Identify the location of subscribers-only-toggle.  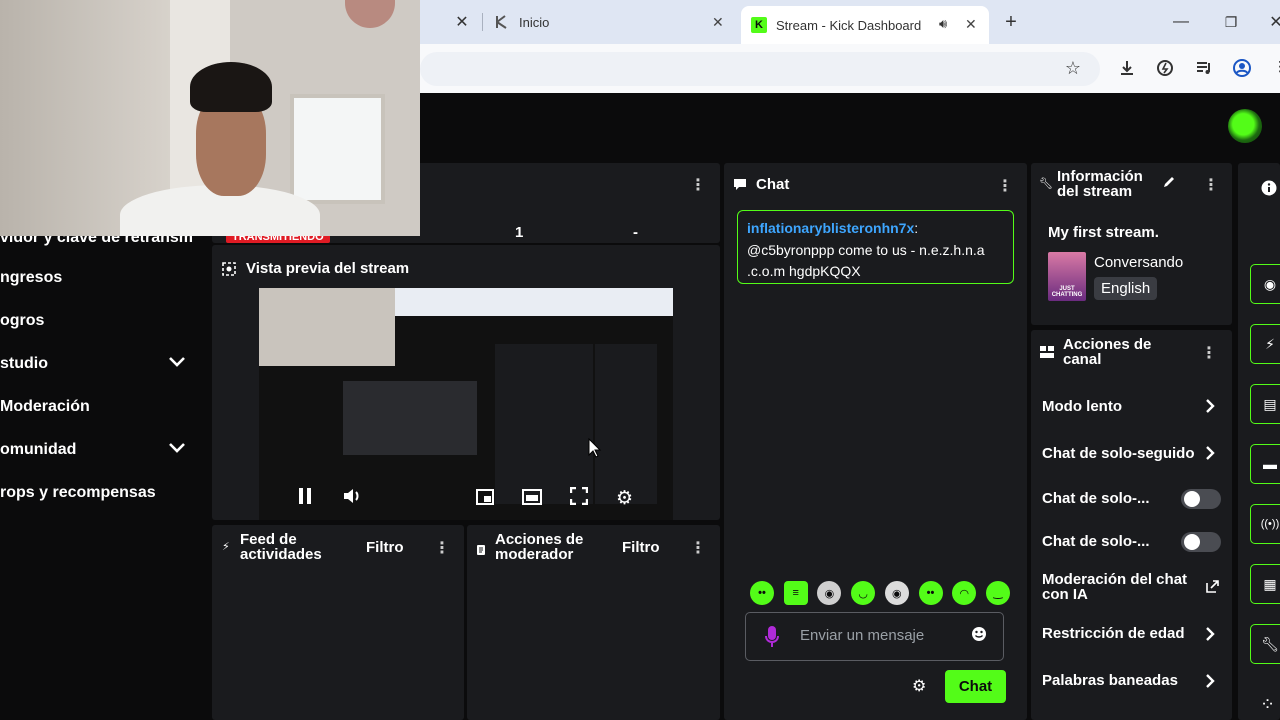
(1201, 499).